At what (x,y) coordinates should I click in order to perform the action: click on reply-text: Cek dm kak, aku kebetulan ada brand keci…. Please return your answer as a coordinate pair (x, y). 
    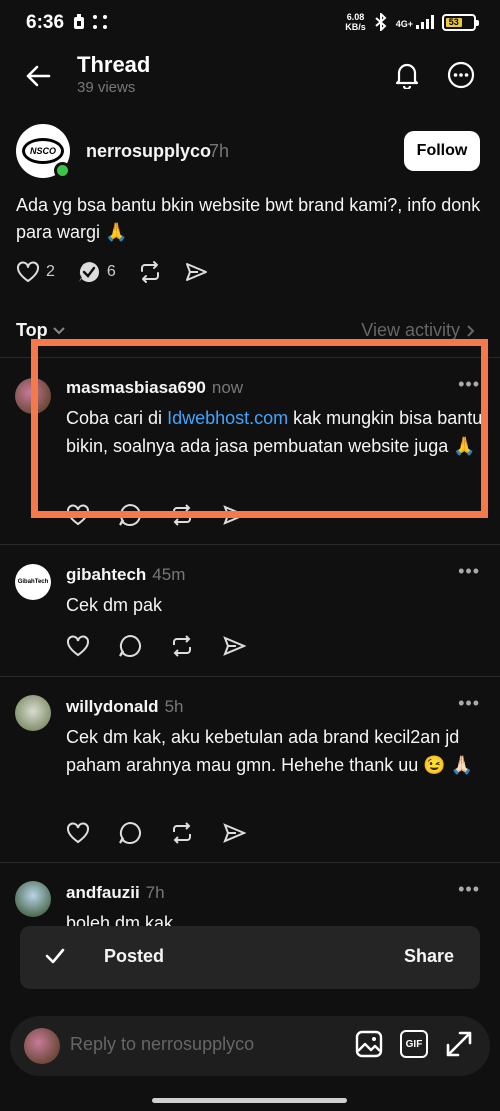
    Looking at the image, I should click on (270, 751).